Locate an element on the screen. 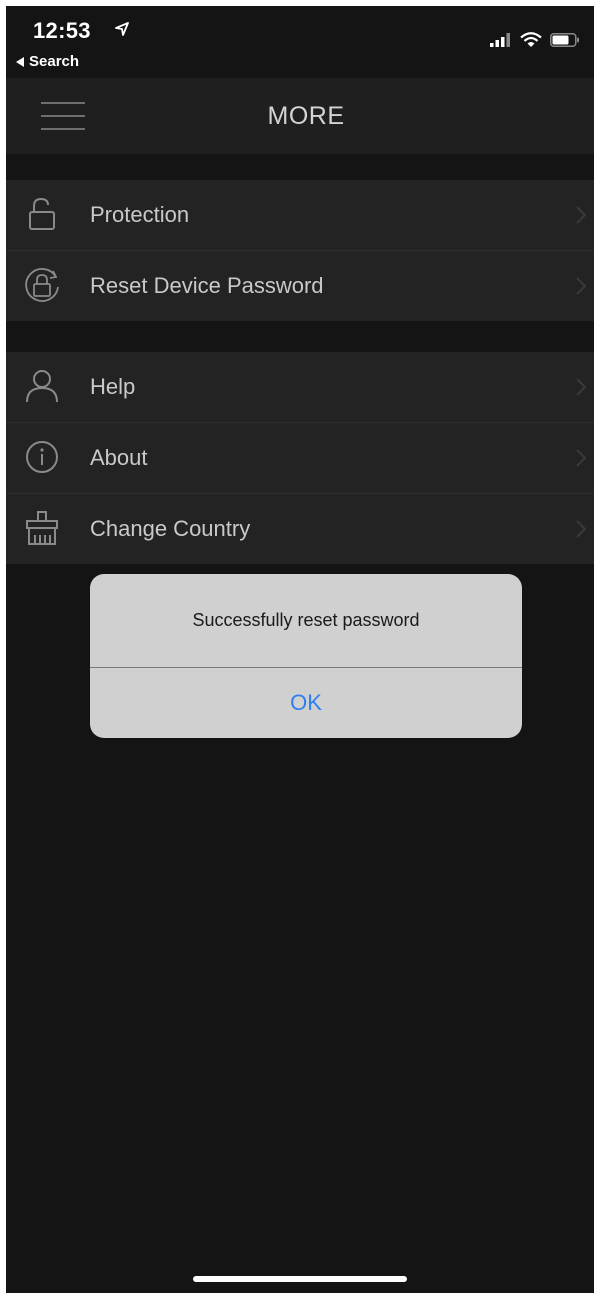 The height and width of the screenshot is (1299, 600). menu-item-protection: Protection is located at coordinates (300, 215).